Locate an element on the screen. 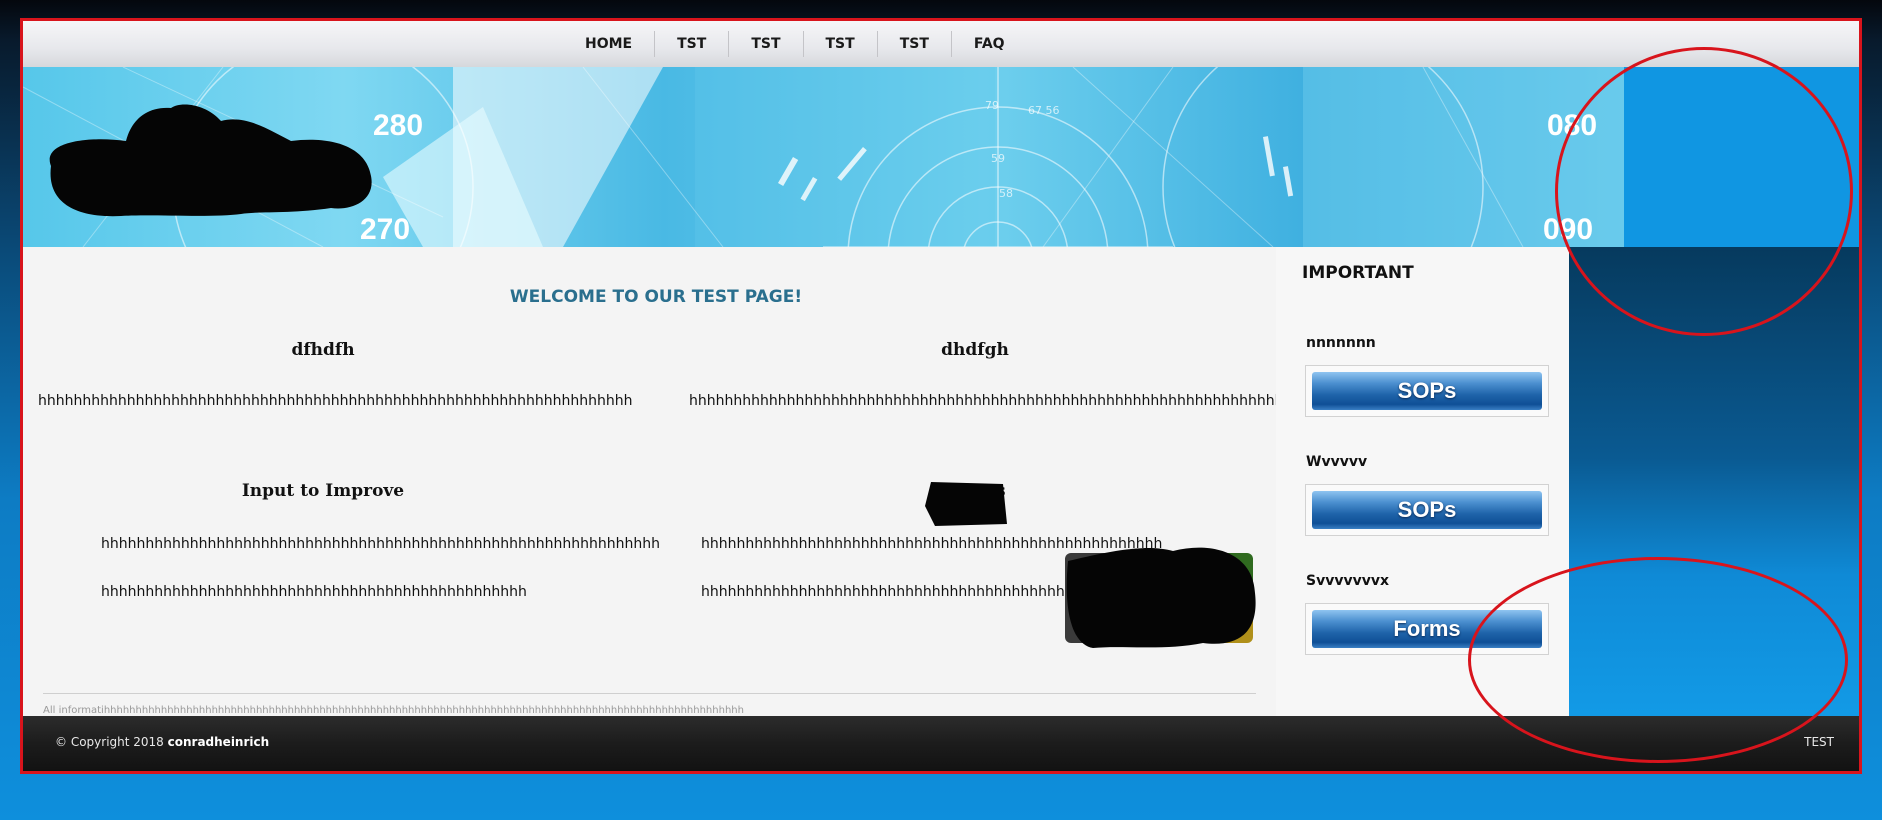 This screenshot has width=1882, height=820. redacted-logo is located at coordinates (210, 160).